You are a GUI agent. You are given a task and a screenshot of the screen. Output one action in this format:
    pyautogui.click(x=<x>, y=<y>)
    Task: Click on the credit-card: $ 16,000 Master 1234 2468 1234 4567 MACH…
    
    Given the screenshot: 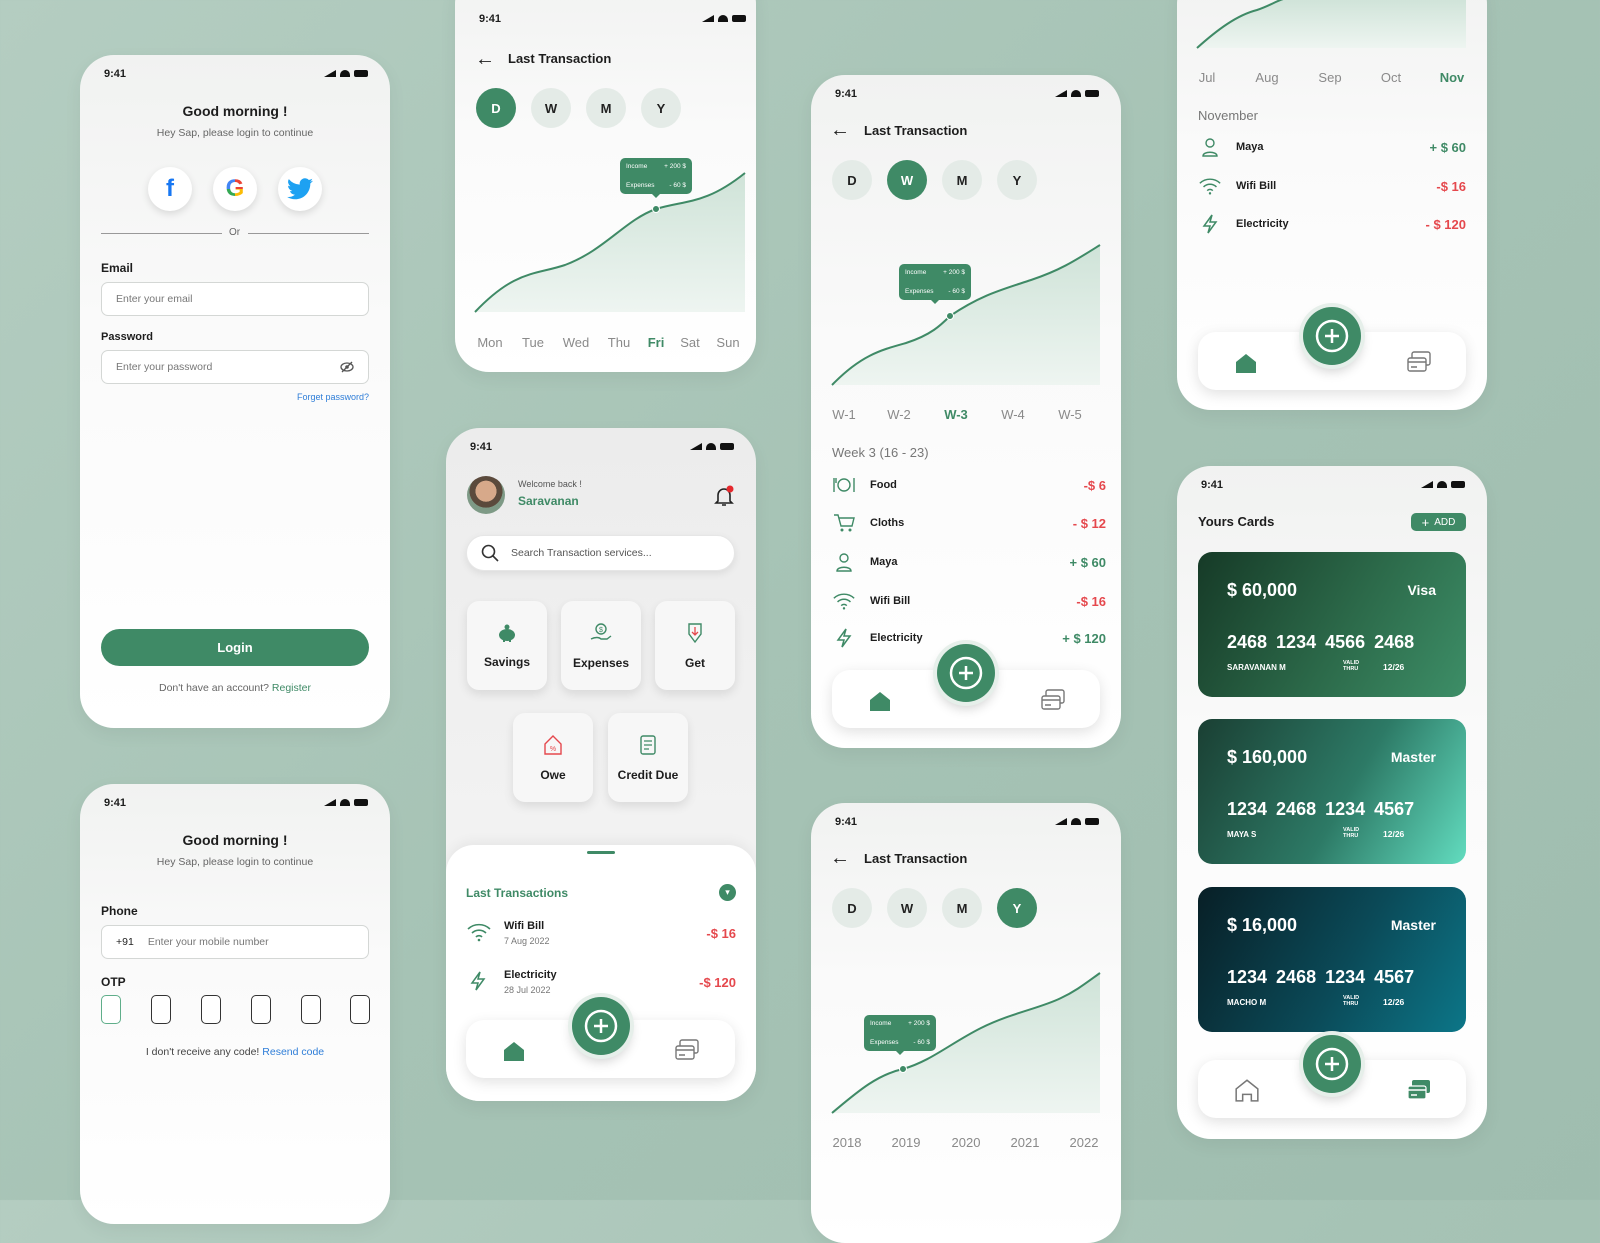 What is the action you would take?
    pyautogui.click(x=1332, y=959)
    